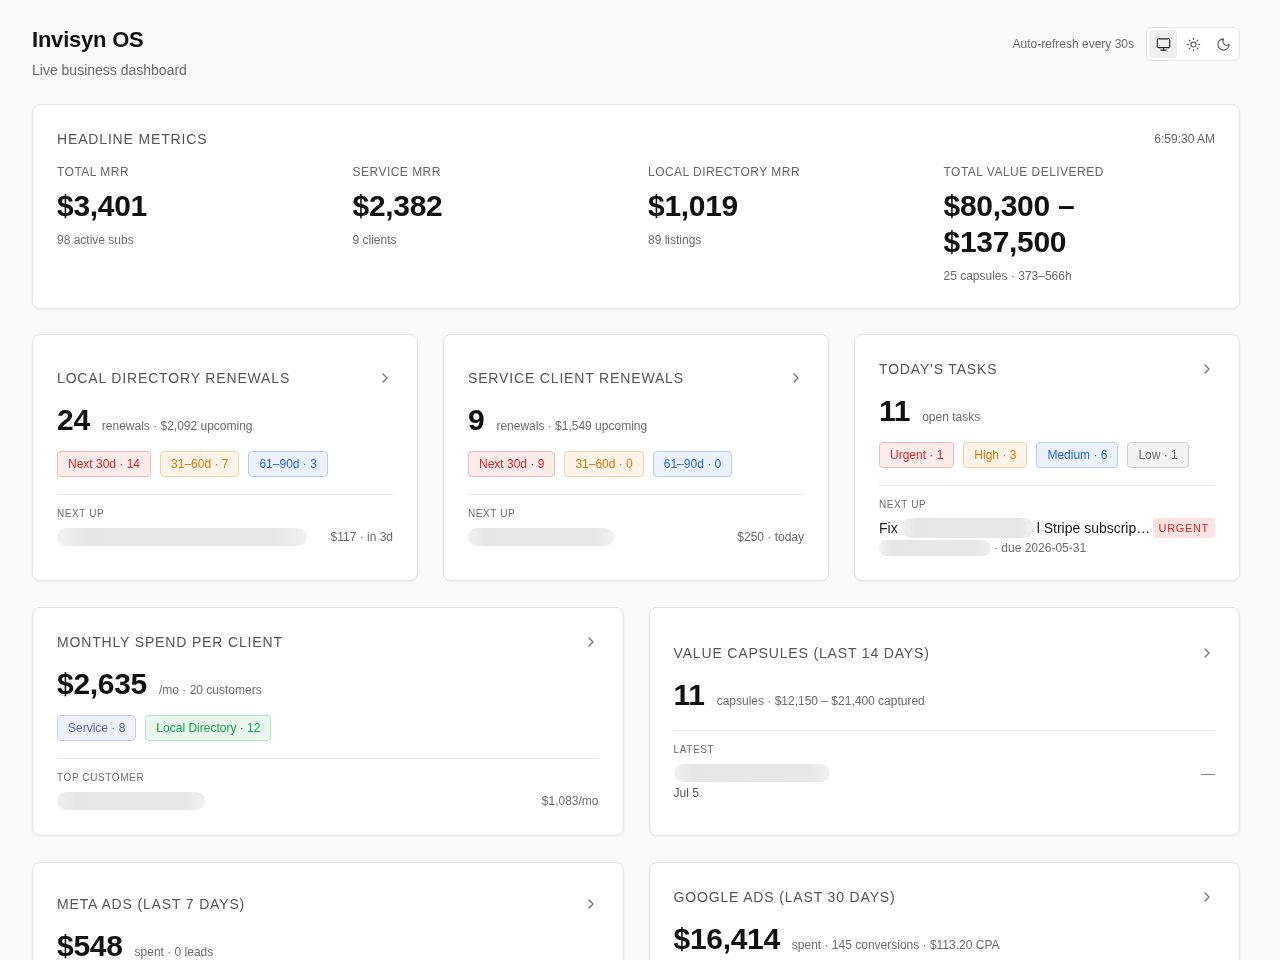  What do you see at coordinates (1077, 455) in the screenshot?
I see `count-pill: Medium · 6` at bounding box center [1077, 455].